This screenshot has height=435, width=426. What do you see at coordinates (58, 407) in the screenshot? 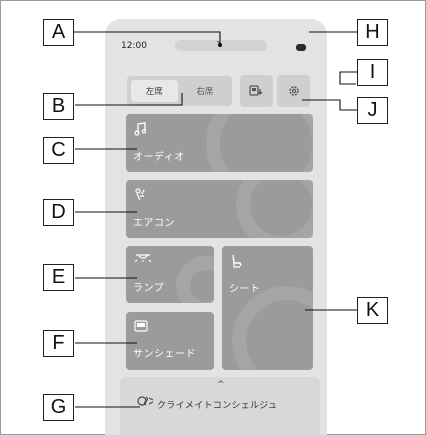
I see `callout-g: G` at bounding box center [58, 407].